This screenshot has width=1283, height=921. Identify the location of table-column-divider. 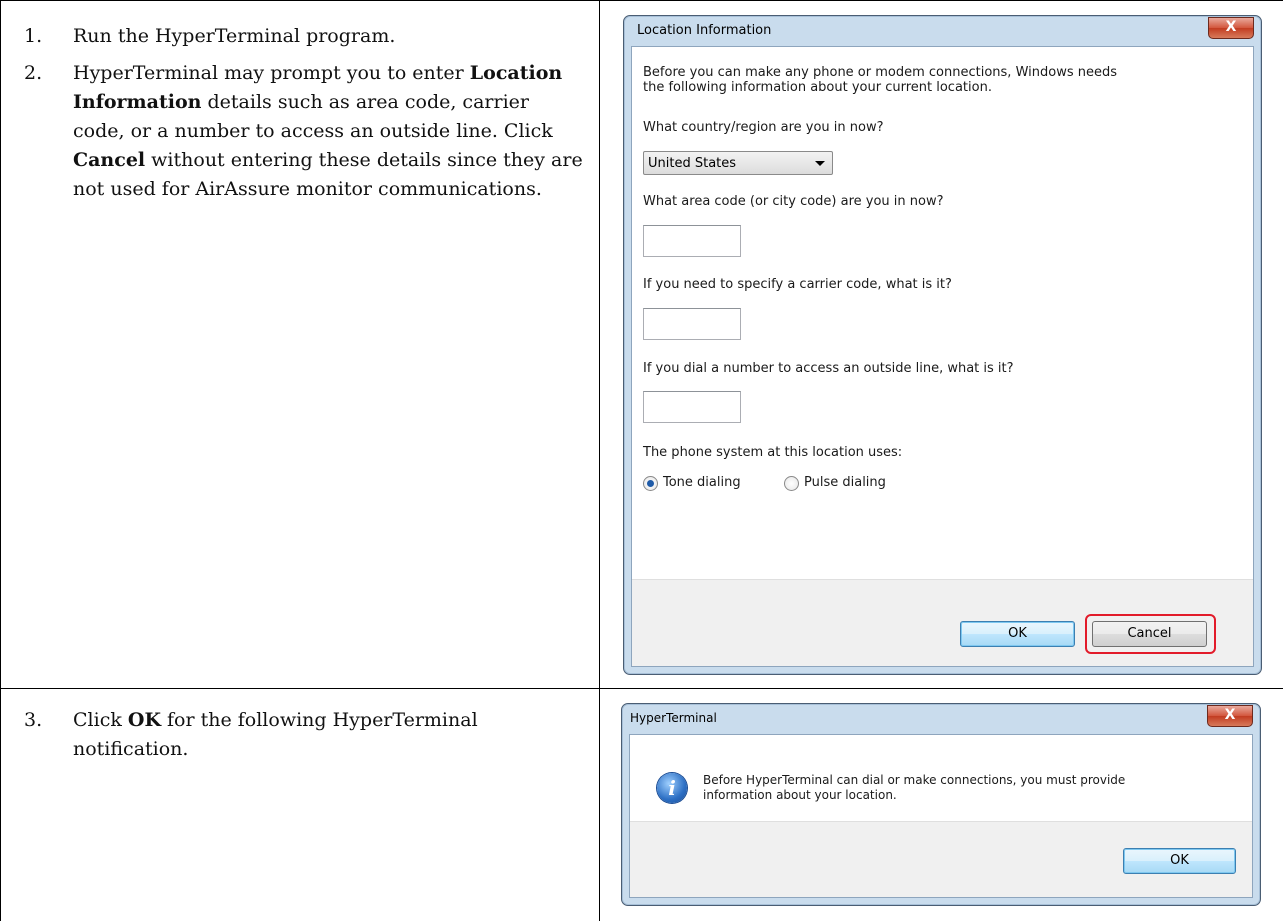
(599, 460).